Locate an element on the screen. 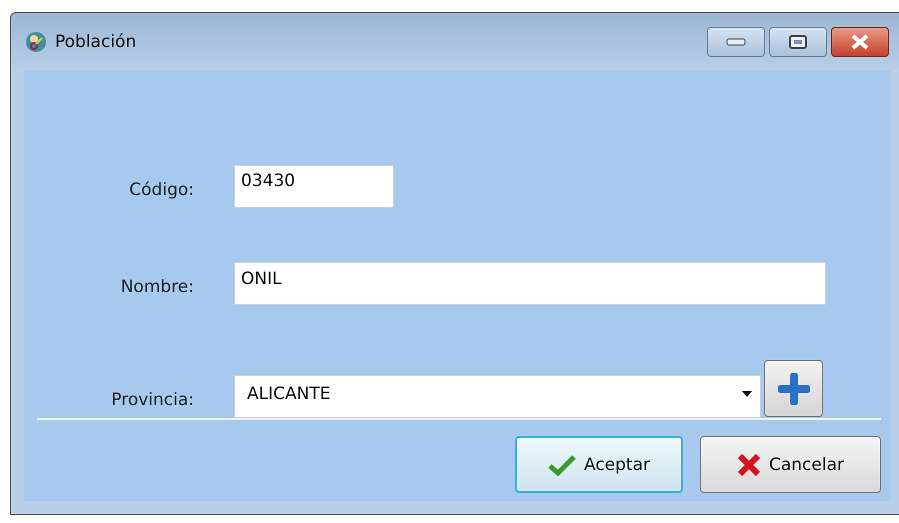 The width and height of the screenshot is (899, 523). app-icon is located at coordinates (36, 41).